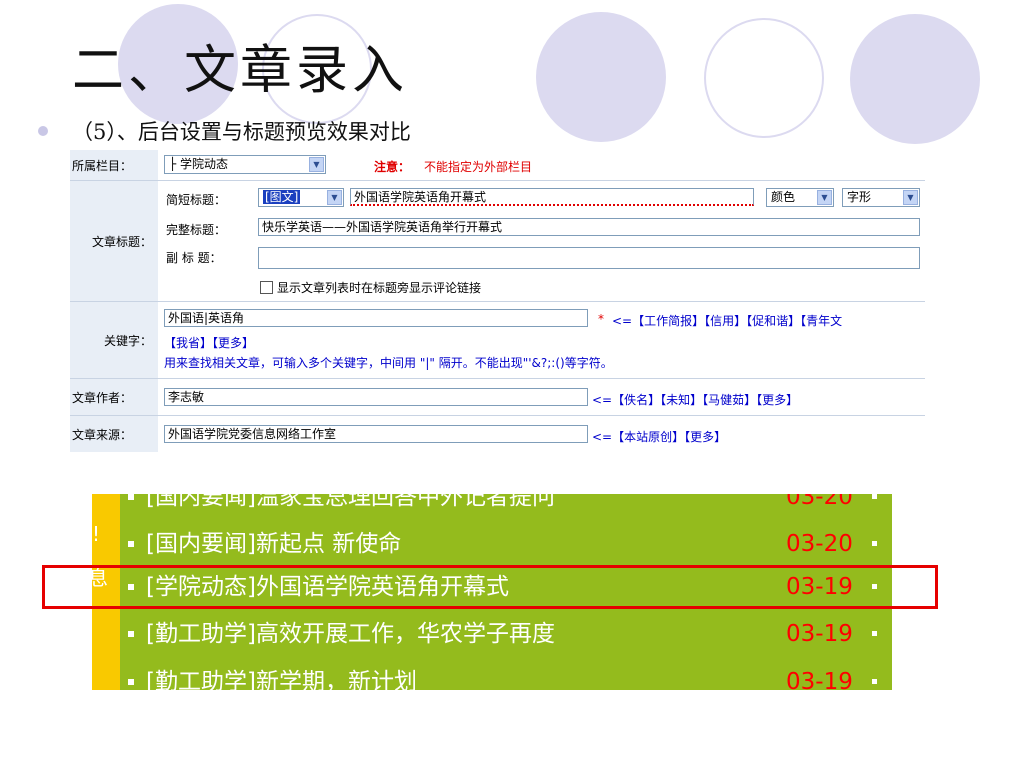 This screenshot has width=1024, height=768. Describe the element at coordinates (96, 534) in the screenshot. I see `sidebar-char: !` at that location.